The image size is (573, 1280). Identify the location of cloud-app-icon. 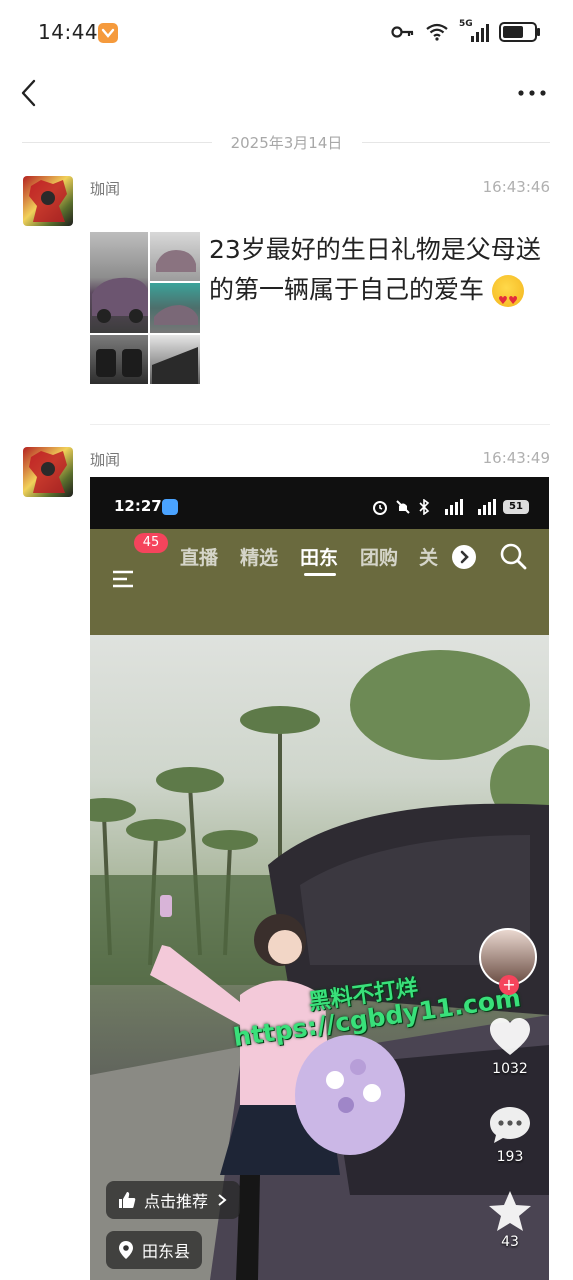
(170, 507).